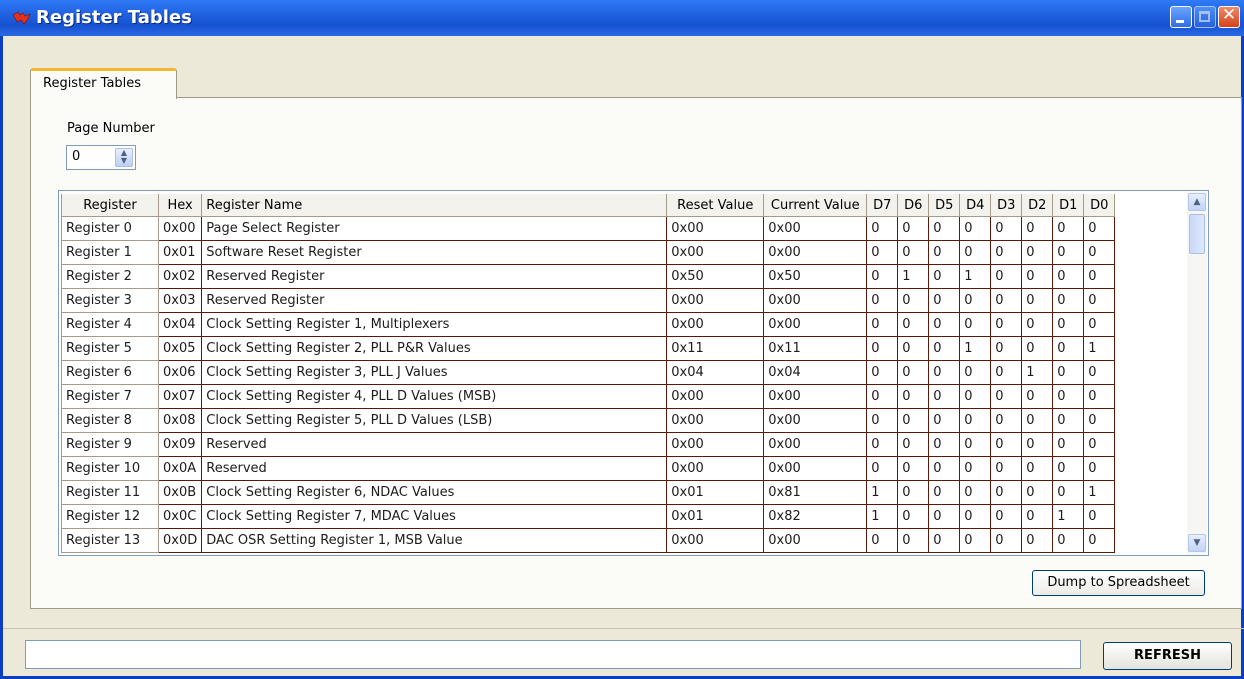 This screenshot has height=679, width=1244. I want to click on page-number-value: 0, so click(76, 156).